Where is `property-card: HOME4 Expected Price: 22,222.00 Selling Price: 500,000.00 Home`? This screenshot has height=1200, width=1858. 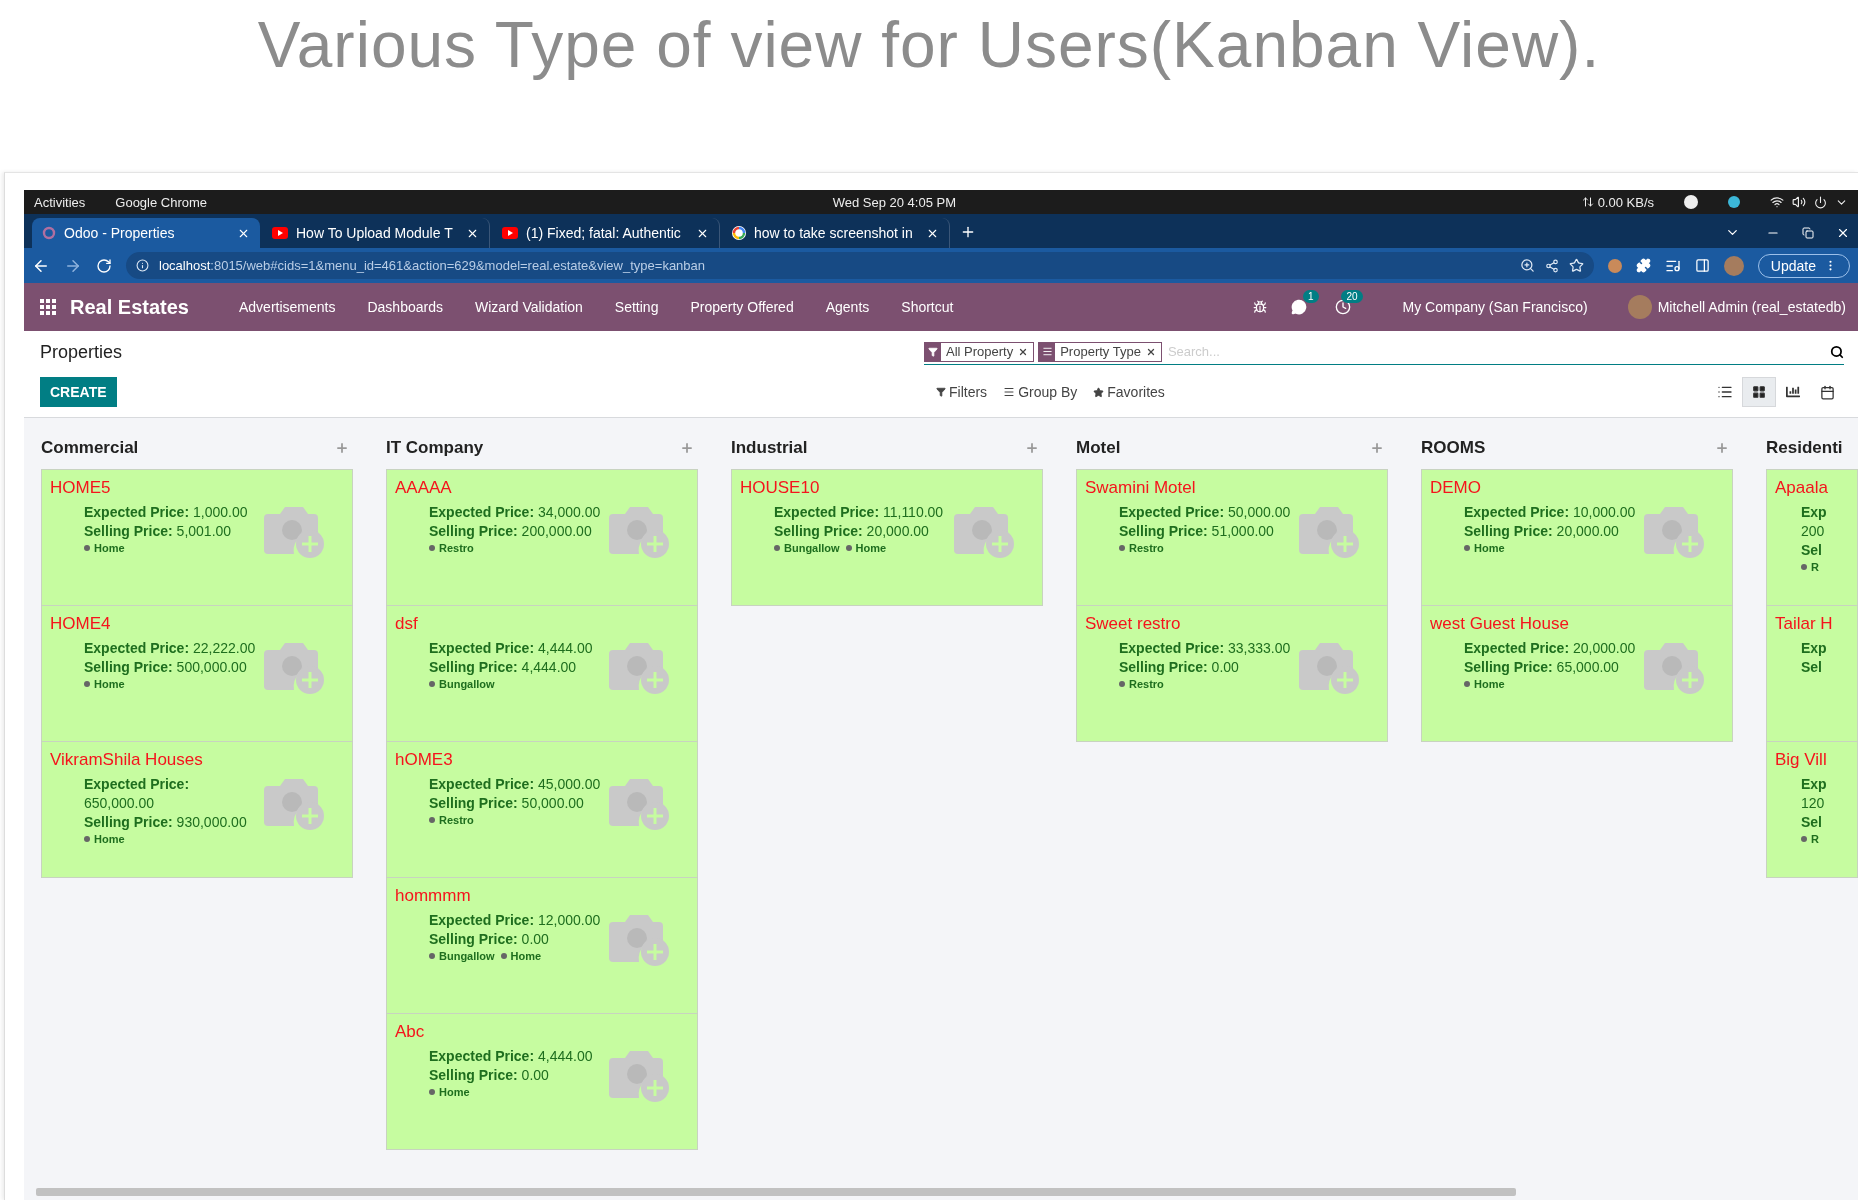 property-card: HOME4 Expected Price: 22,222.00 Selling Price: 500,000.00 Home is located at coordinates (197, 673).